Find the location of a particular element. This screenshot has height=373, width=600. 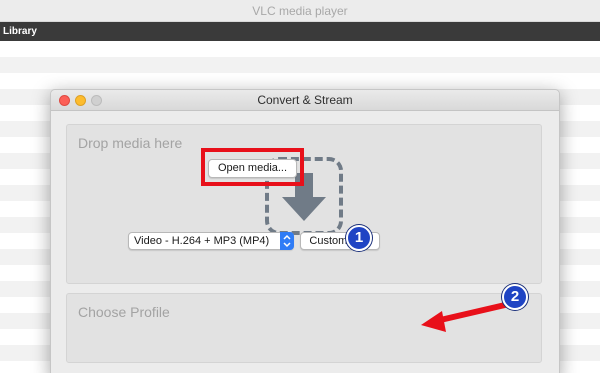

step-2-badge: 2 is located at coordinates (515, 297).